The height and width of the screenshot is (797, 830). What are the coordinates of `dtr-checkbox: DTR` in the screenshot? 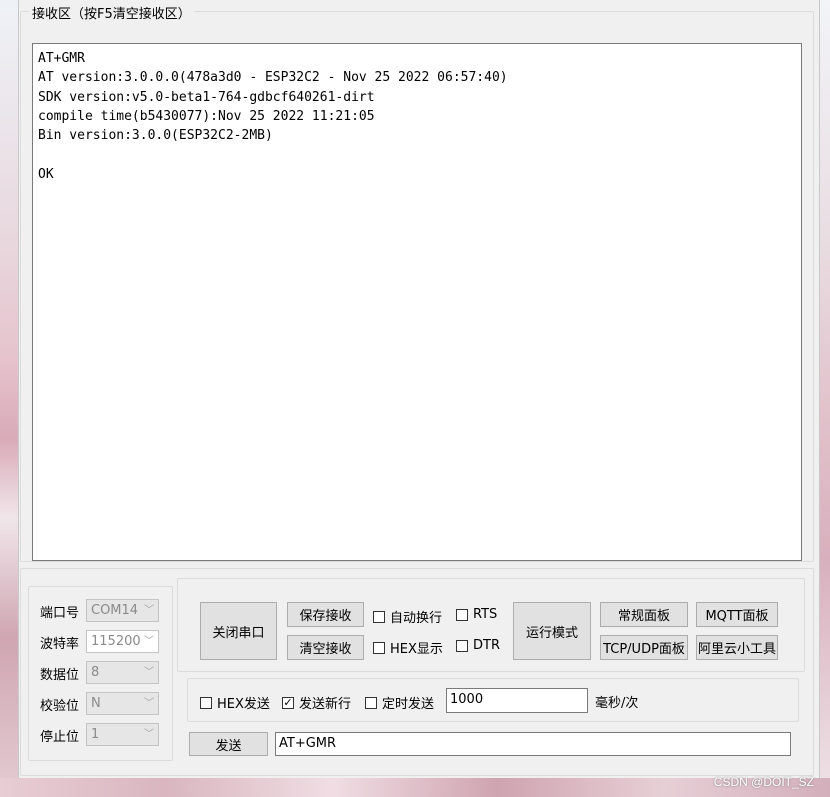 It's located at (478, 645).